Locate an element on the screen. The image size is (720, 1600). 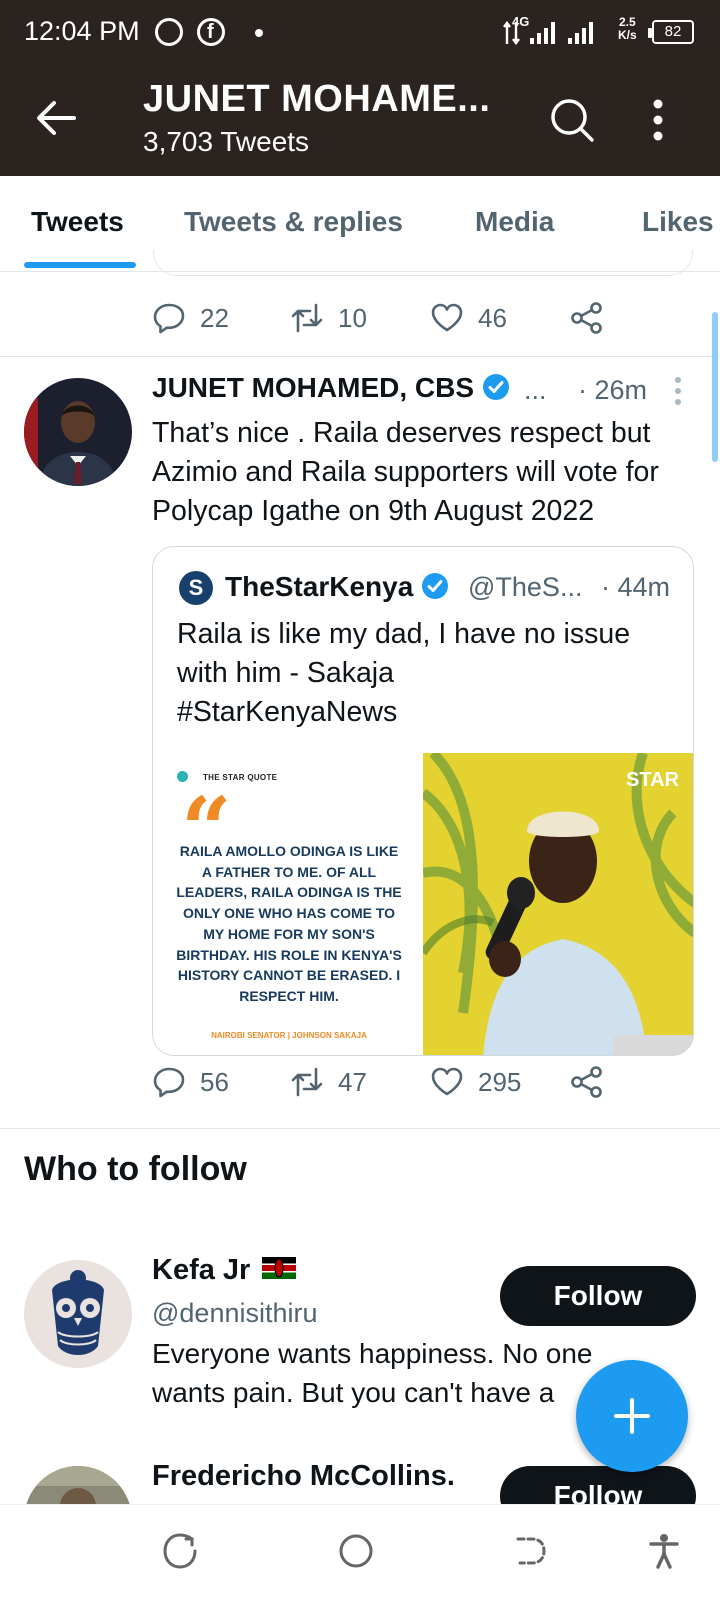
tweet-time: · 26m is located at coordinates (613, 390).